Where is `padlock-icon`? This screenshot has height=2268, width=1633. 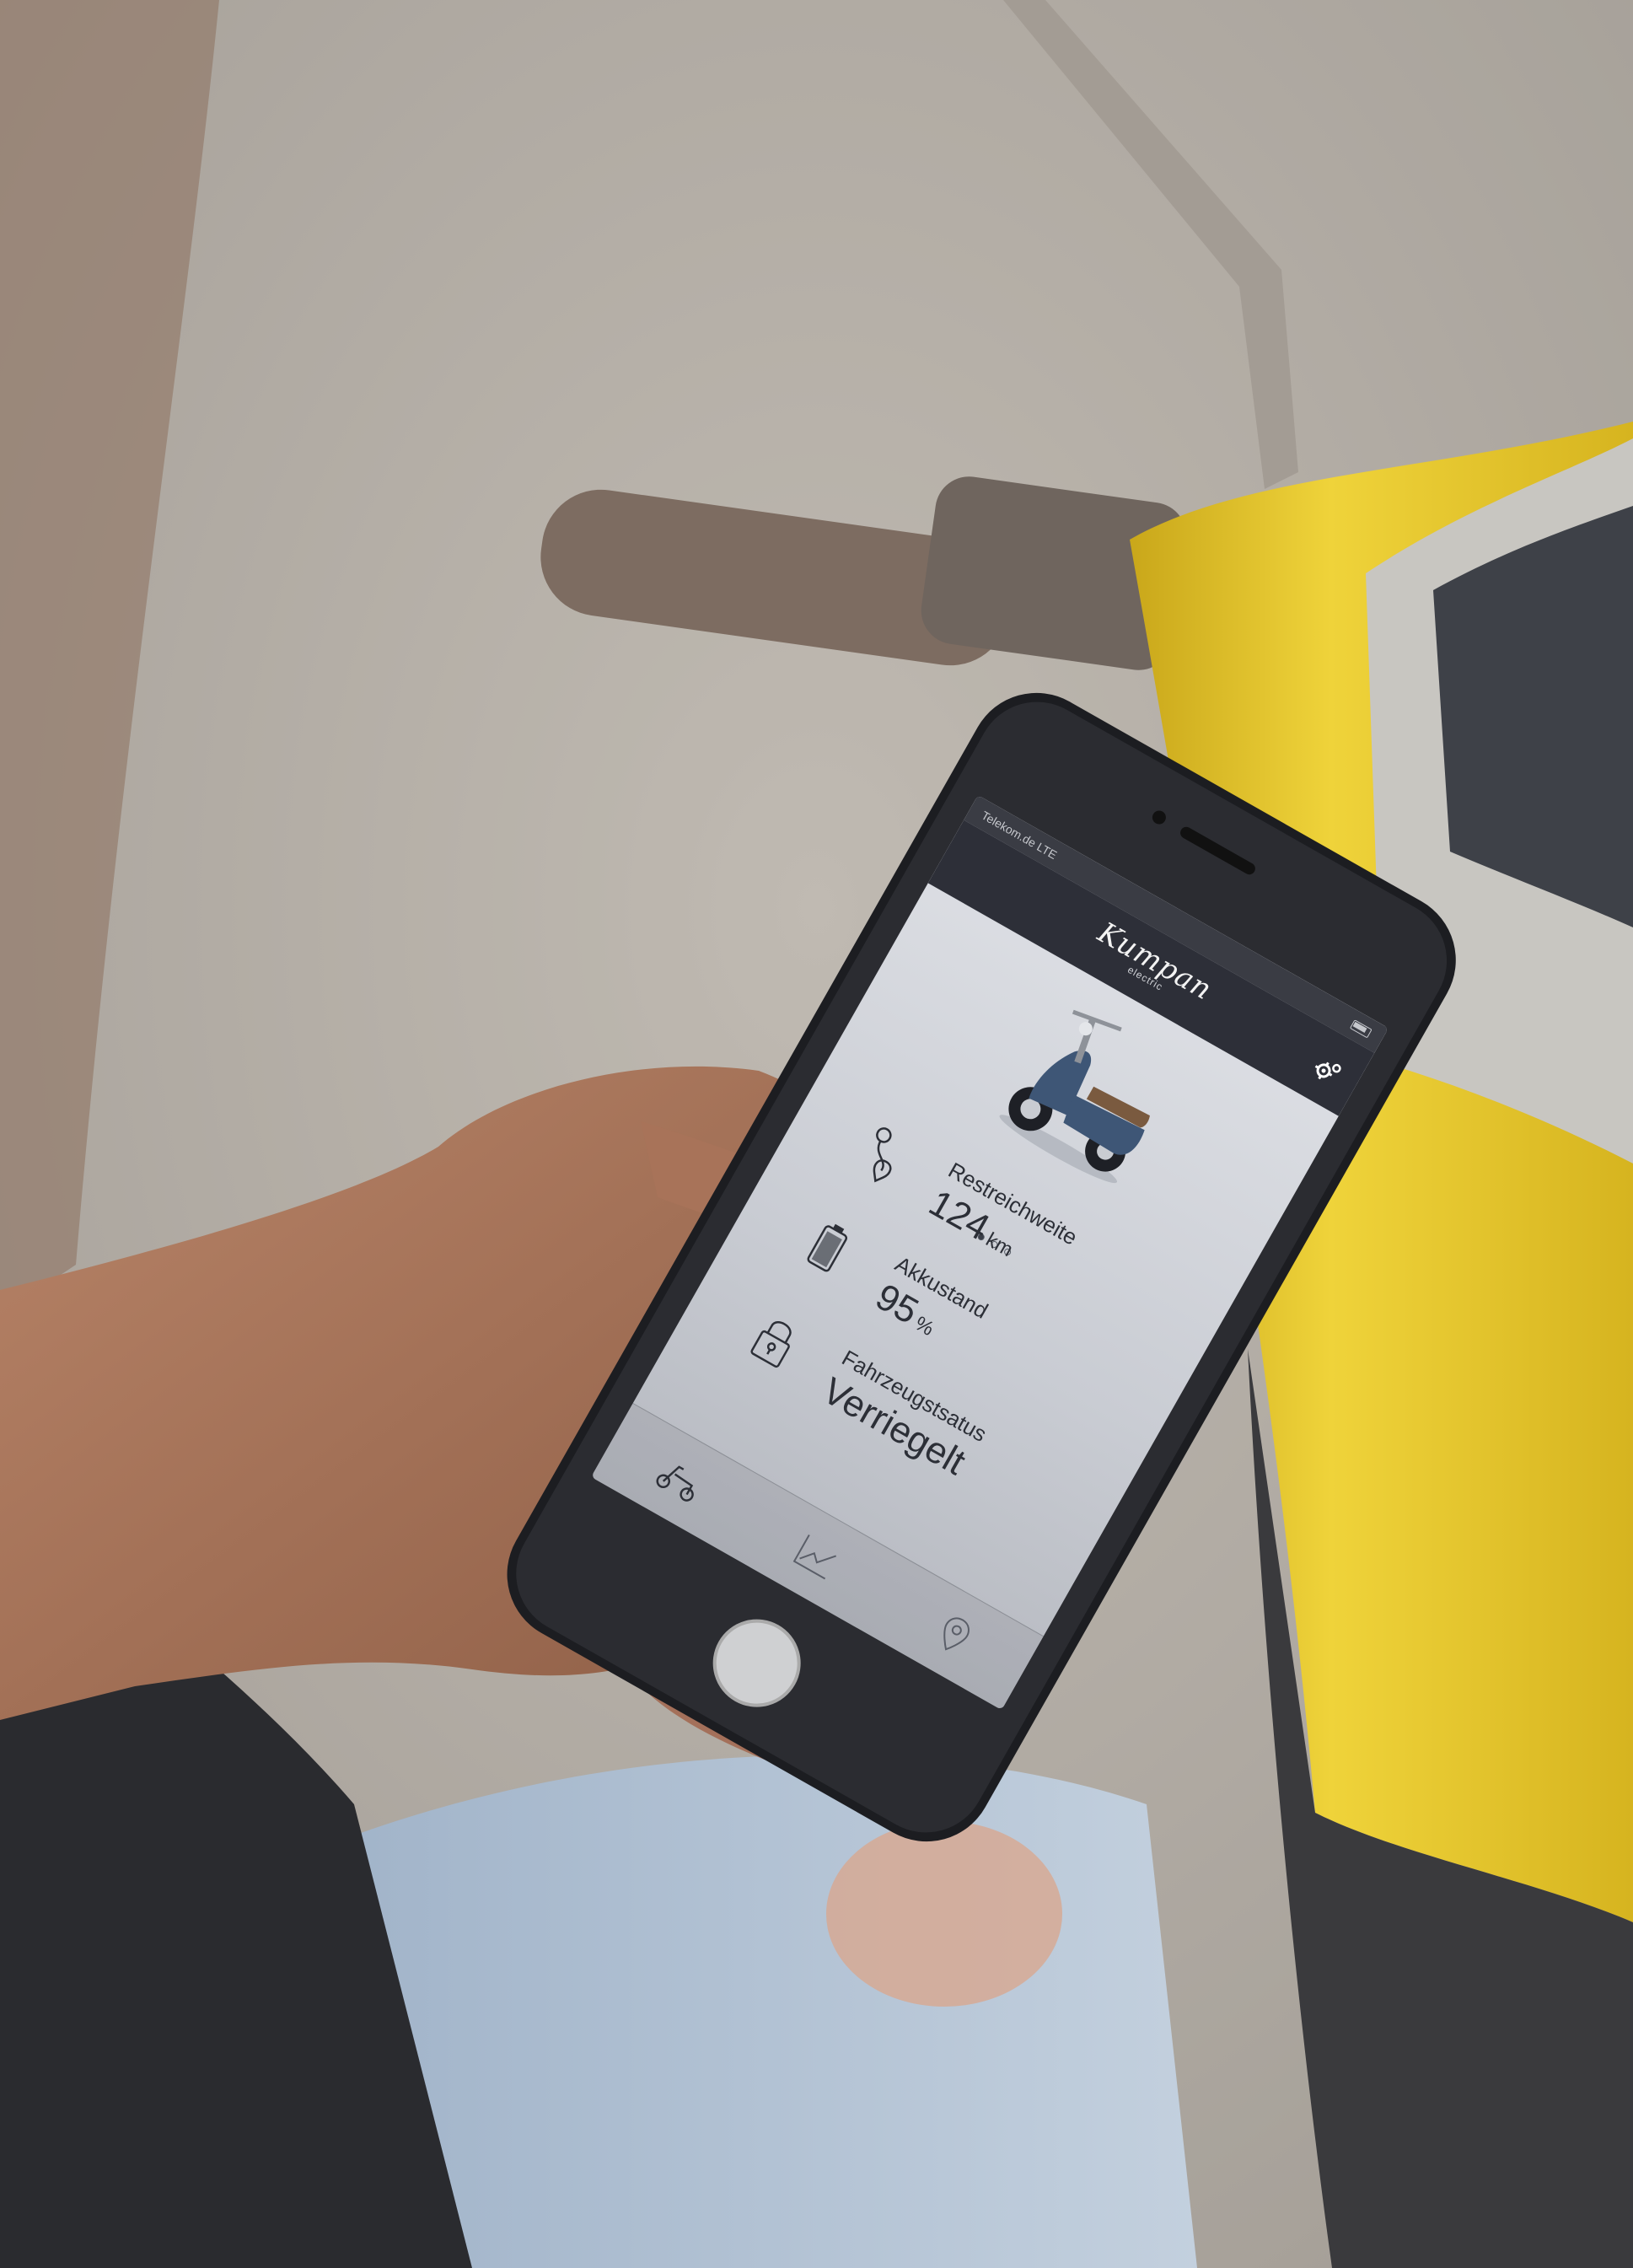
padlock-icon is located at coordinates (771, 1344).